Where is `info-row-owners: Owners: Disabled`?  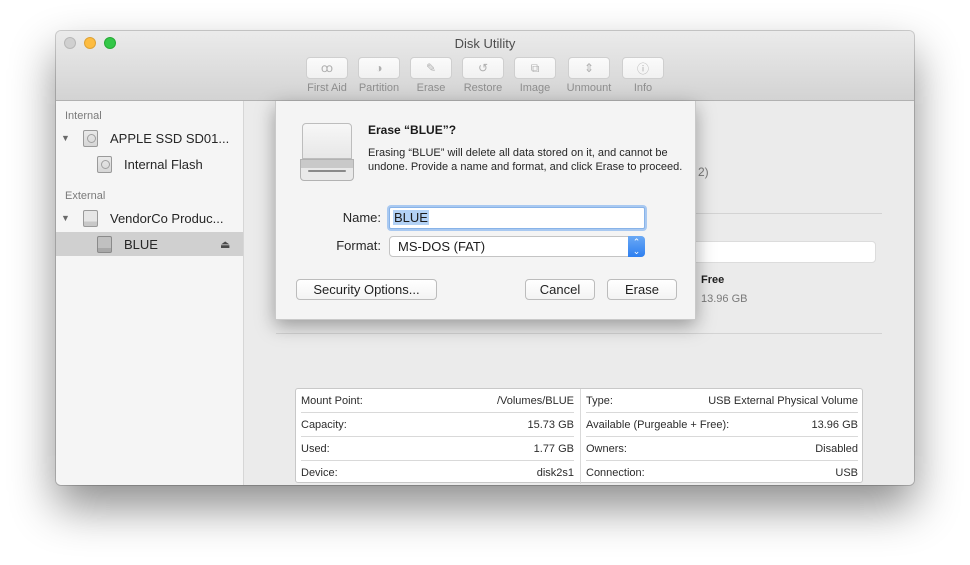
info-row-owners: Owners: Disabled is located at coordinates (722, 449).